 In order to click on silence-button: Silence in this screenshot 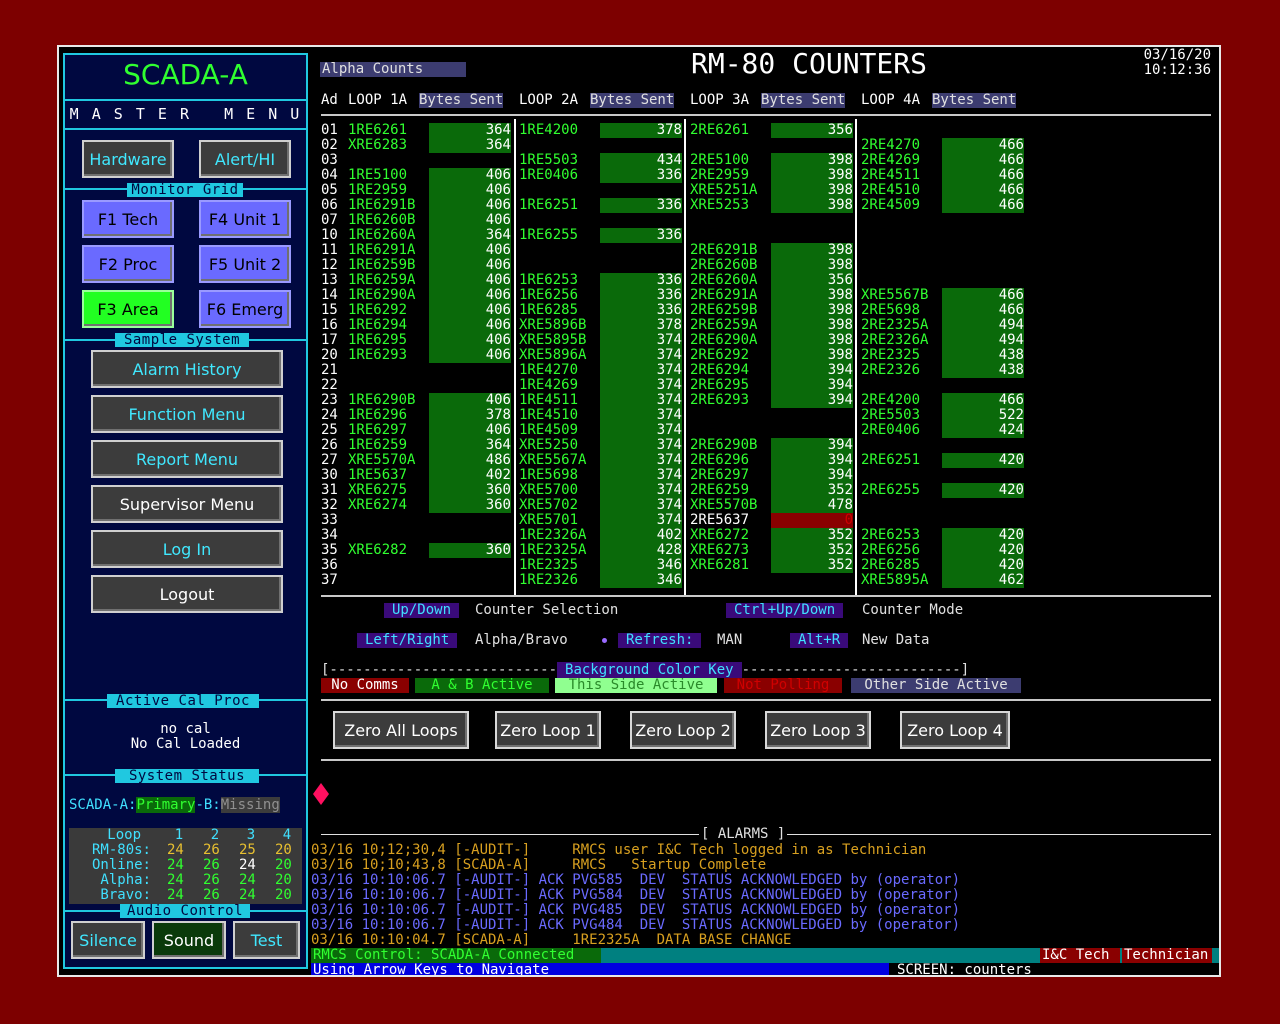, I will do `click(108, 940)`.